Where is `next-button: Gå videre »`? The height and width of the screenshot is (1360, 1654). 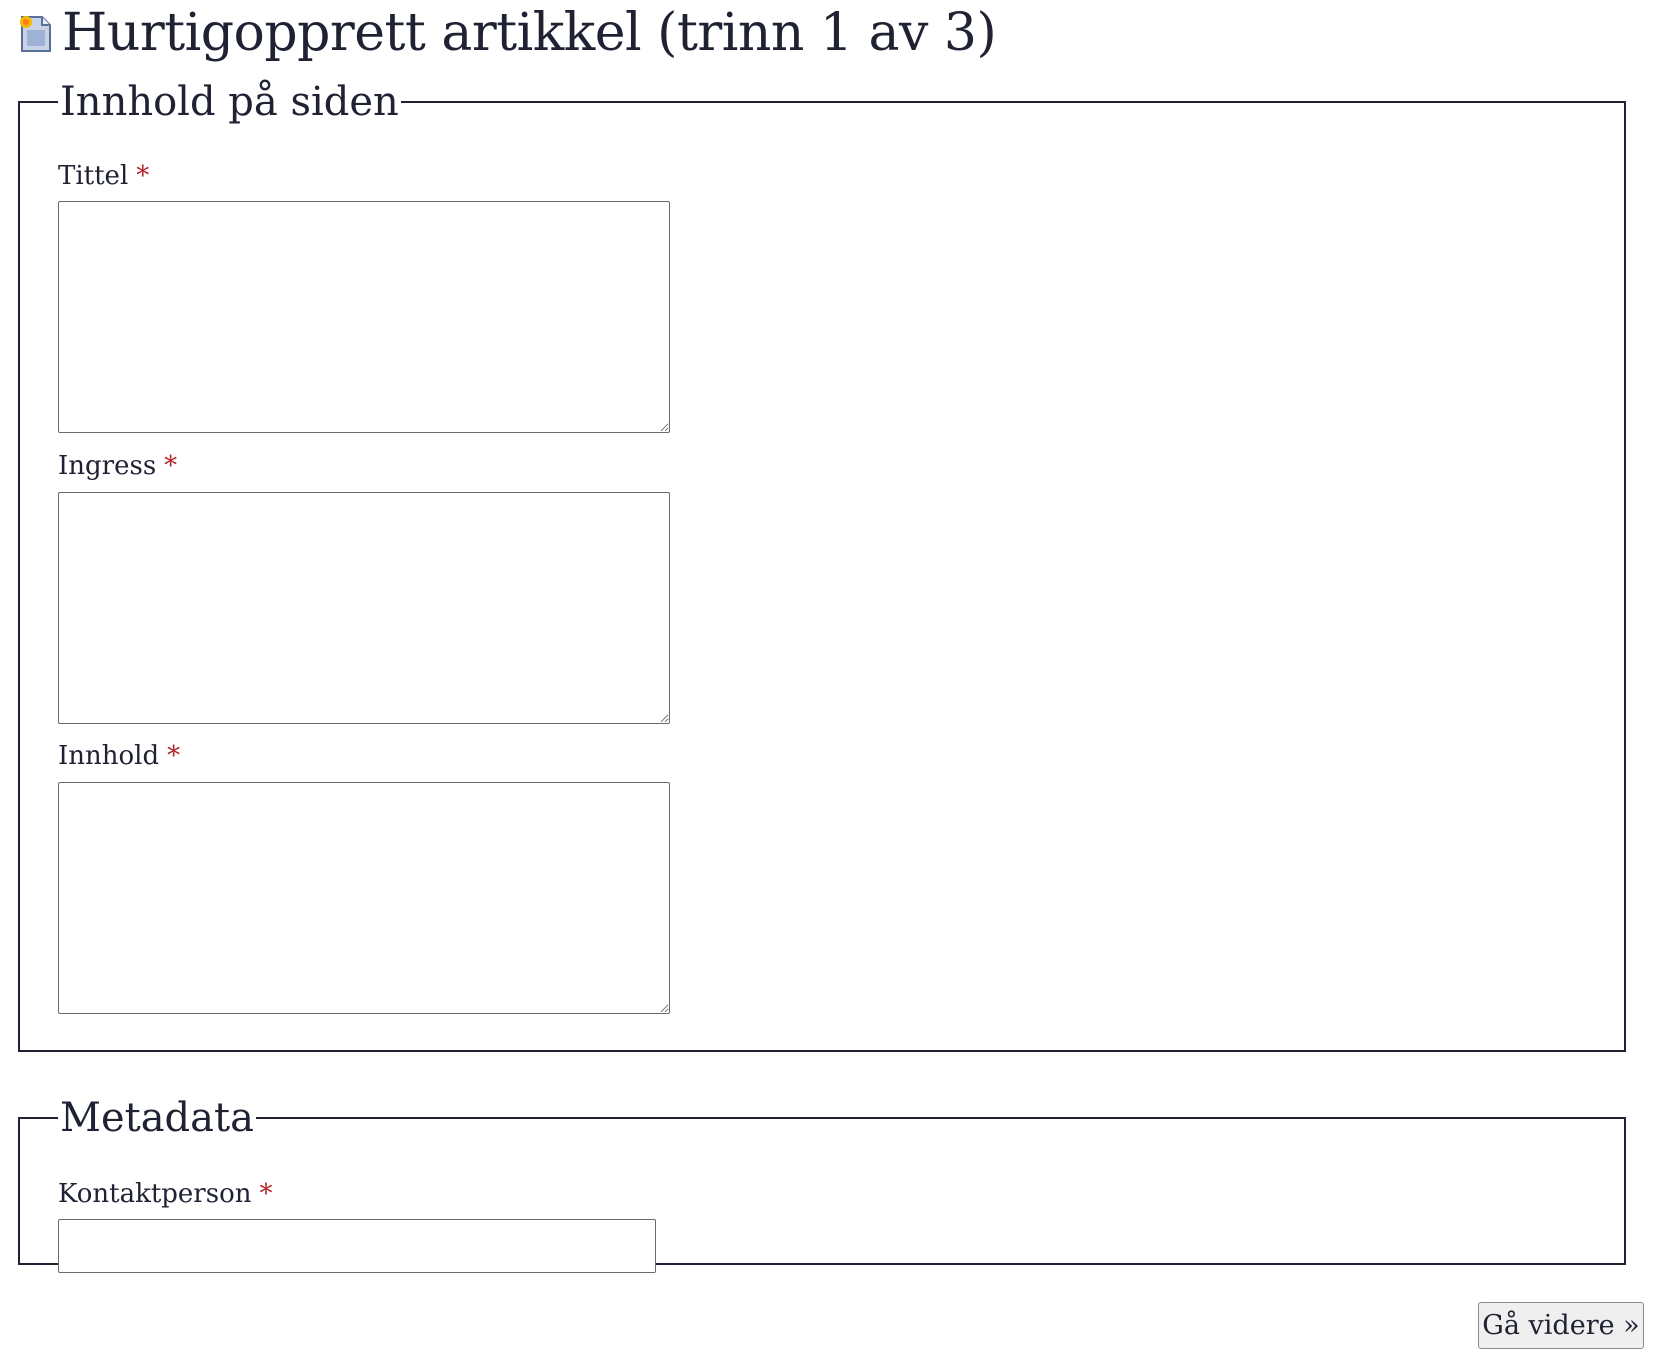 next-button: Gå videre » is located at coordinates (1561, 1325).